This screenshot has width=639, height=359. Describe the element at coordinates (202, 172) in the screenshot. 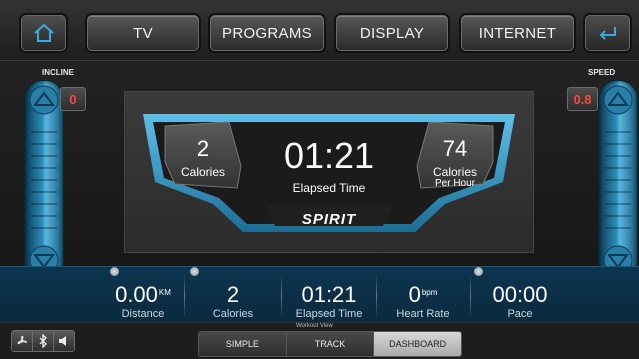

I see `console-calories-label: Calories` at that location.